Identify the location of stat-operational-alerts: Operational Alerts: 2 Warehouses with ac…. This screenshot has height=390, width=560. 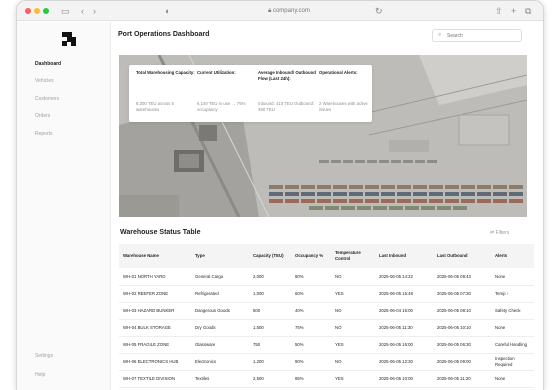
(349, 91).